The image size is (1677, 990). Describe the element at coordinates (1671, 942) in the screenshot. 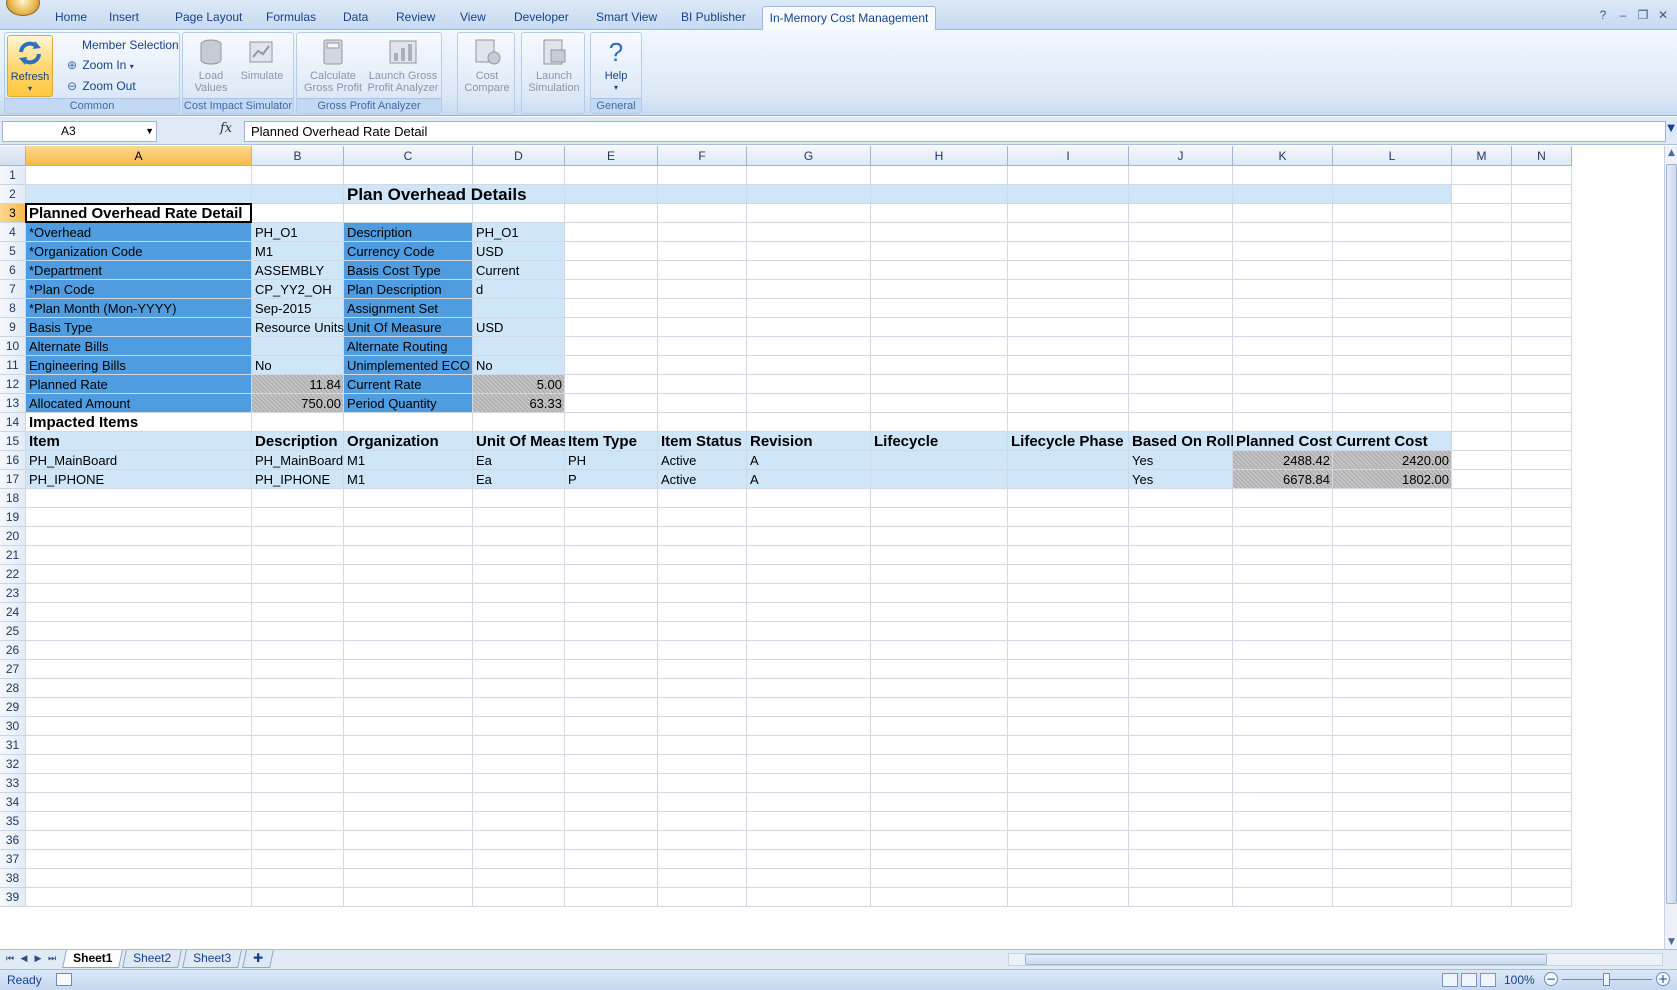

I see `scroll-down-icon: ▼` at that location.